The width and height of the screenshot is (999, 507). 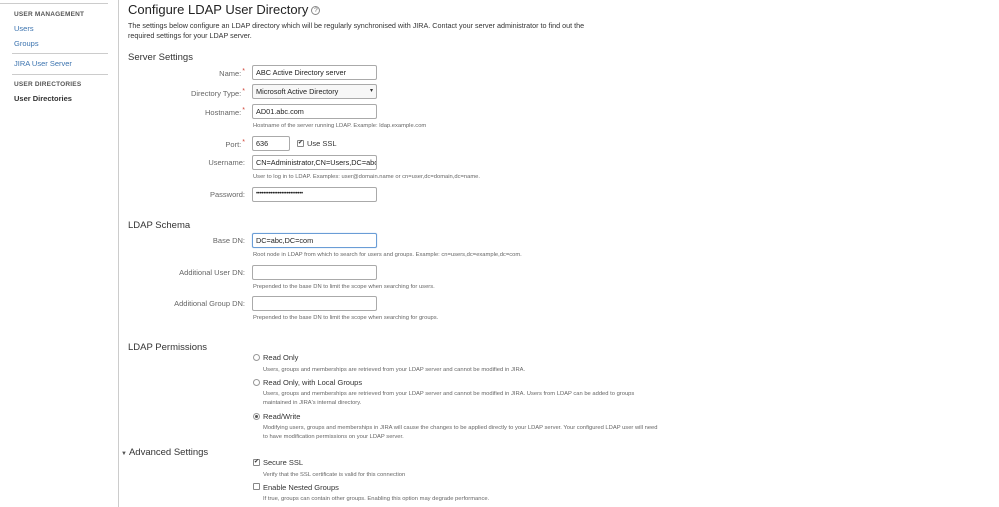 I want to click on sidebar-item-user-directories: User Directories, so click(x=43, y=98).